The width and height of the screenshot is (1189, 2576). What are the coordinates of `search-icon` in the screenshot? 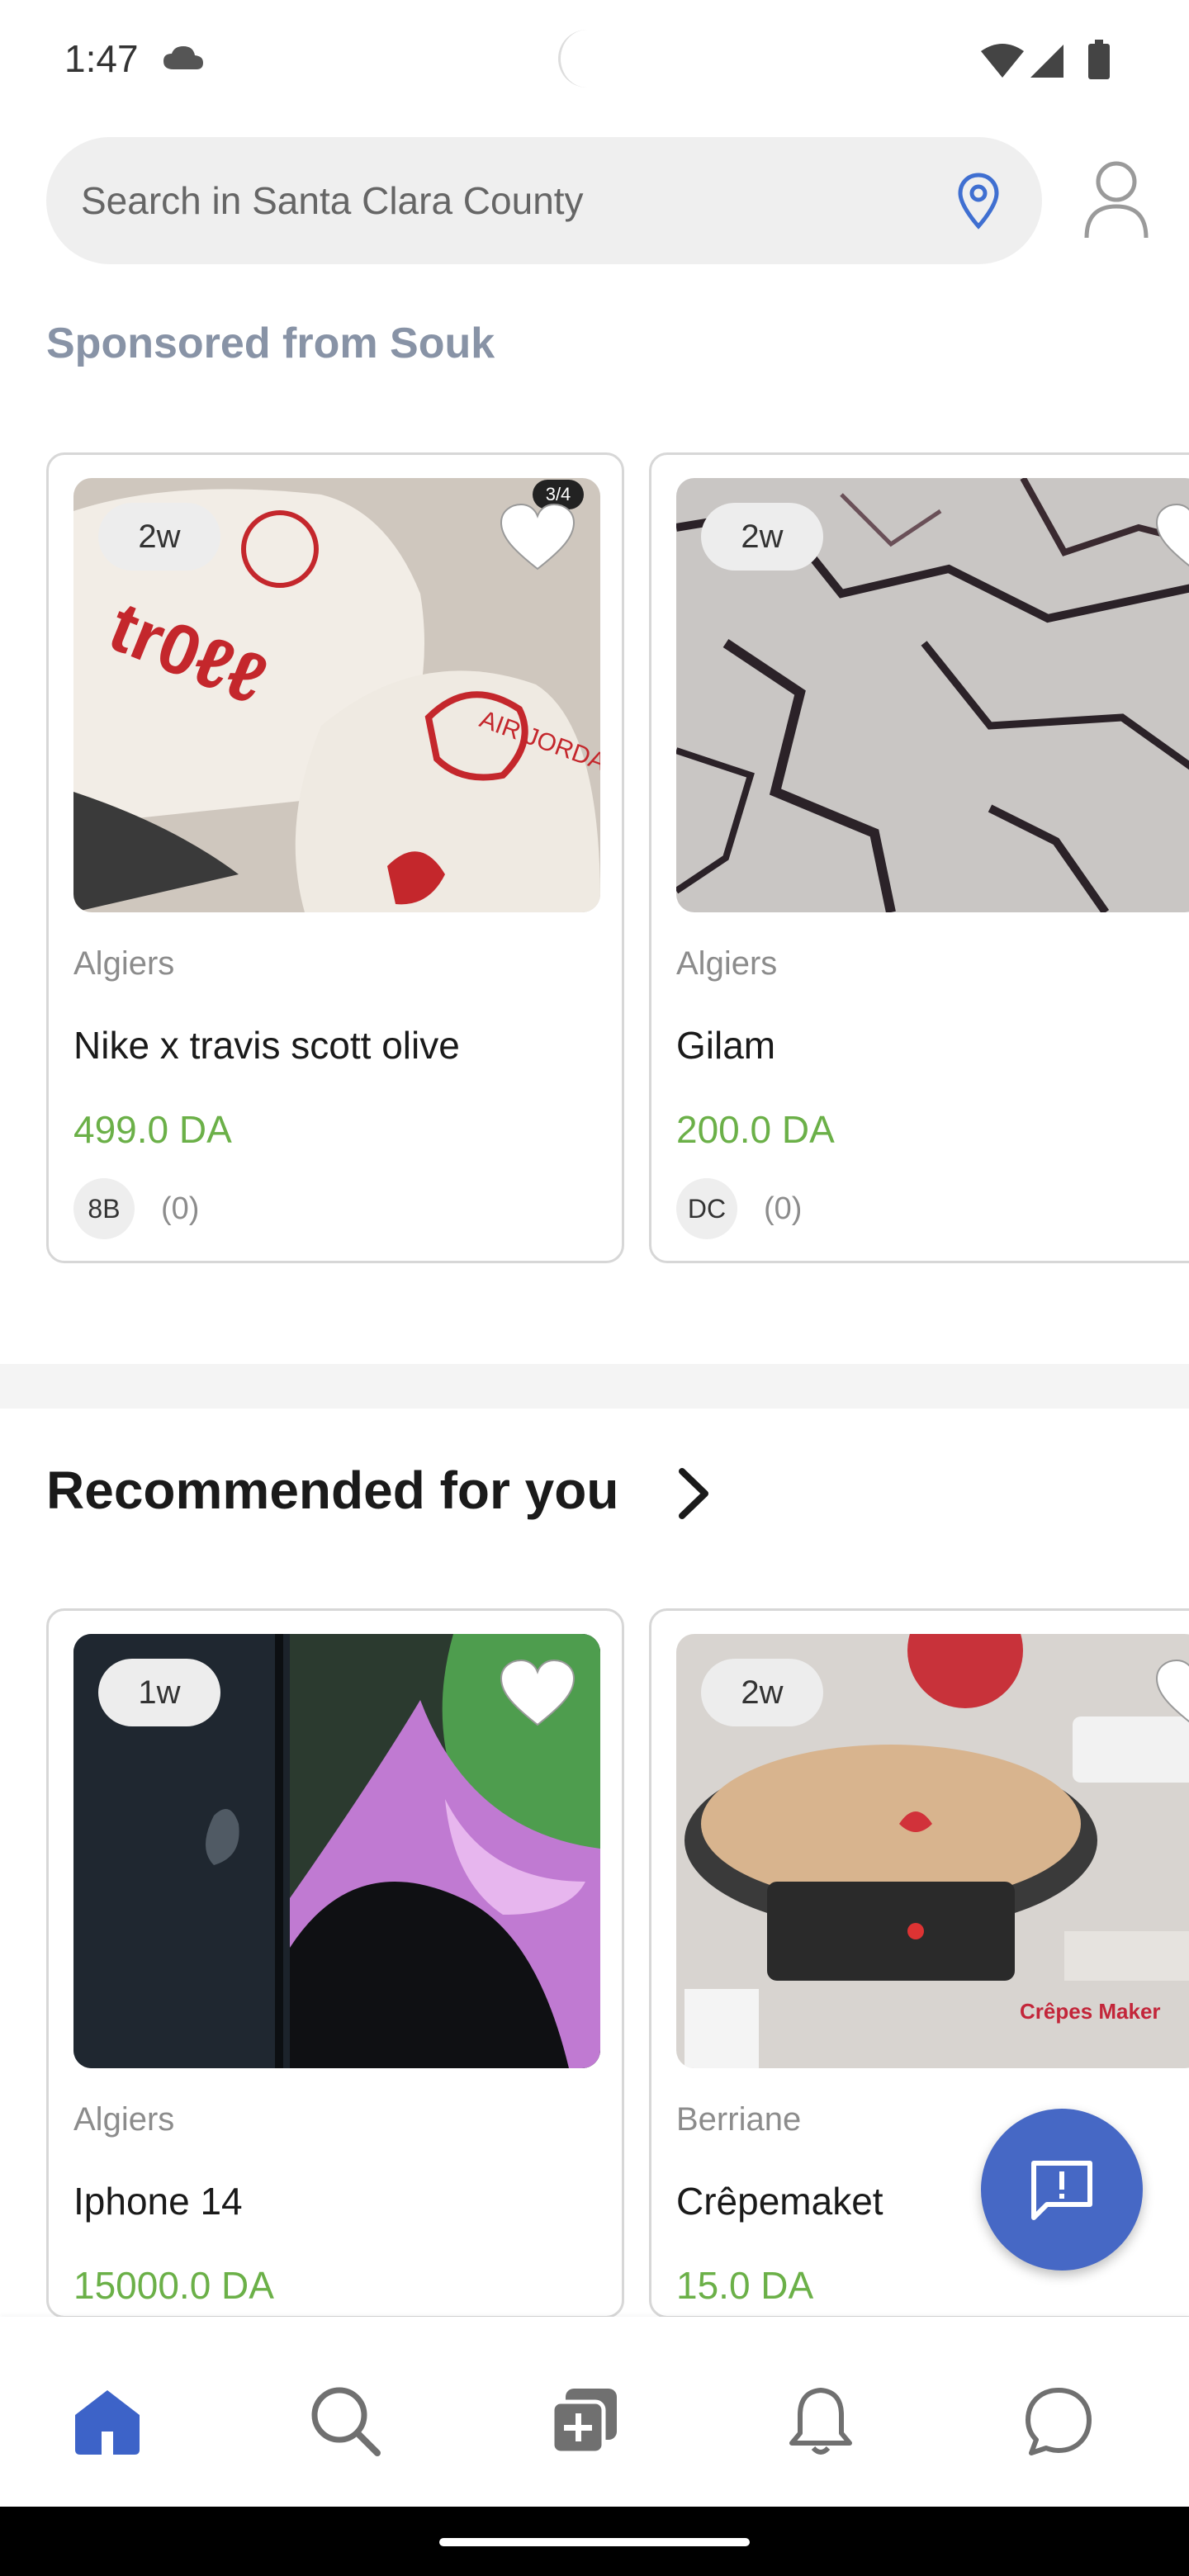 It's located at (346, 2421).